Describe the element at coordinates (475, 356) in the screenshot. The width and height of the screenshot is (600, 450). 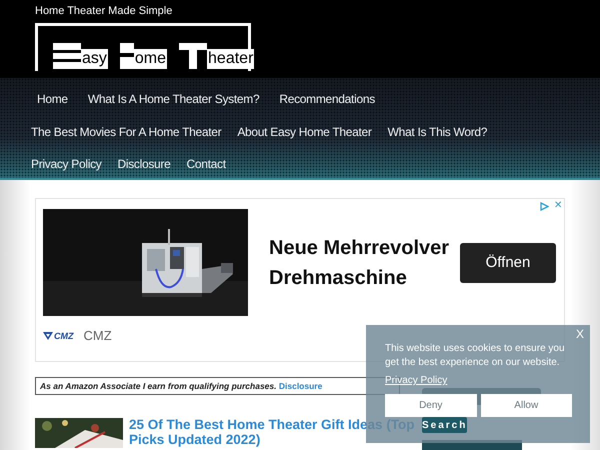
I see `cookie-message: This website uses cookies to ensure you get the best experience on our website.` at that location.